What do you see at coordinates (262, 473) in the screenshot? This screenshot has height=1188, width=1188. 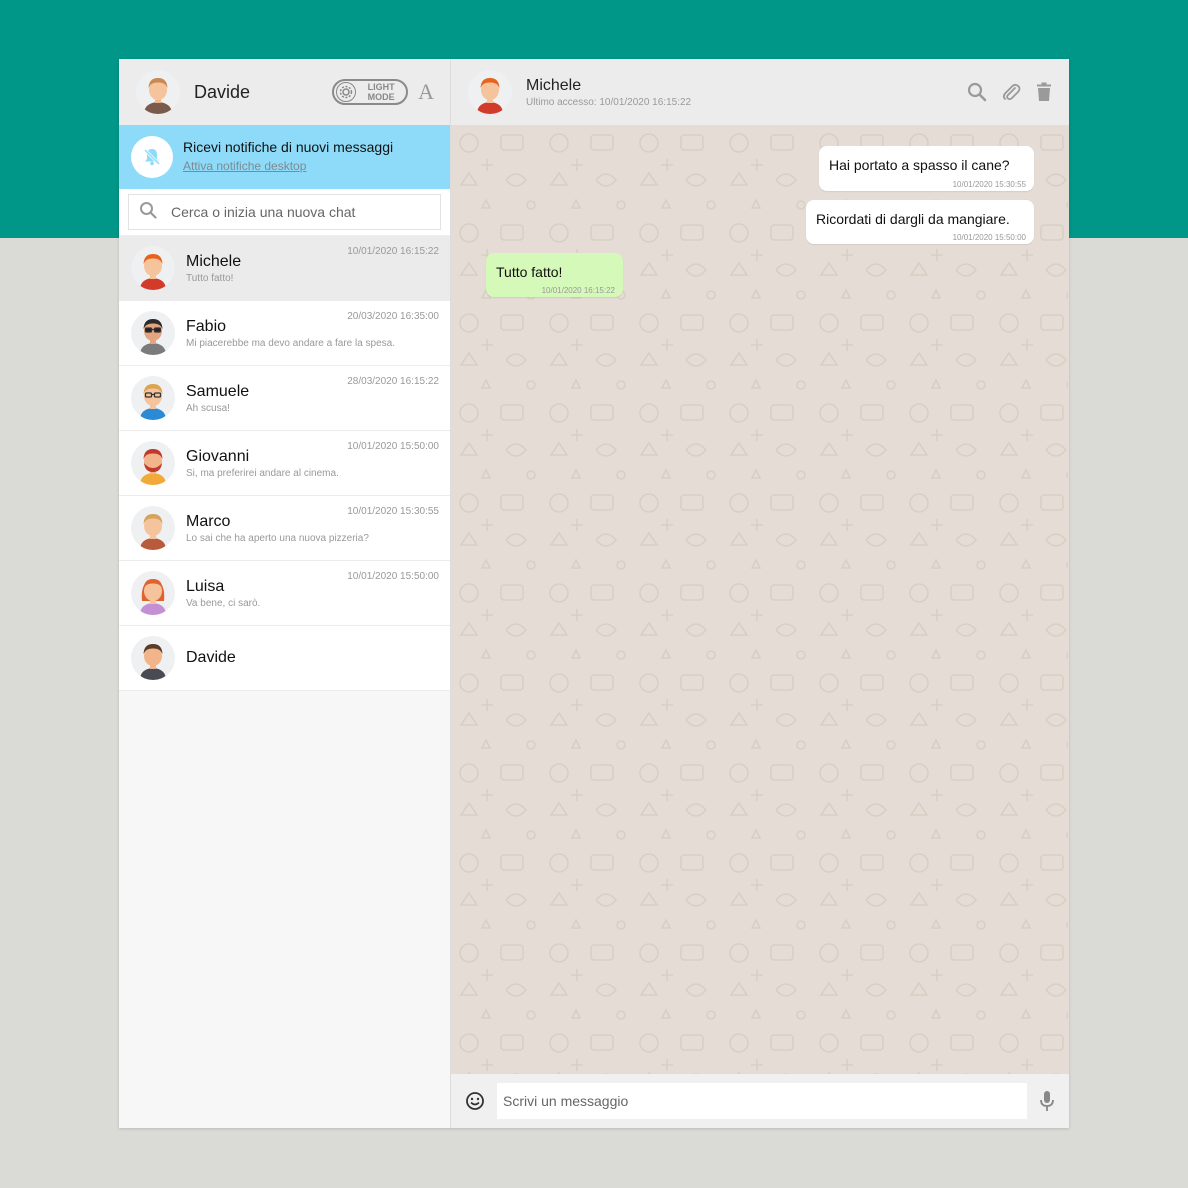 I see `contact-last-message: Si, ma preferirei andare al cinema.` at bounding box center [262, 473].